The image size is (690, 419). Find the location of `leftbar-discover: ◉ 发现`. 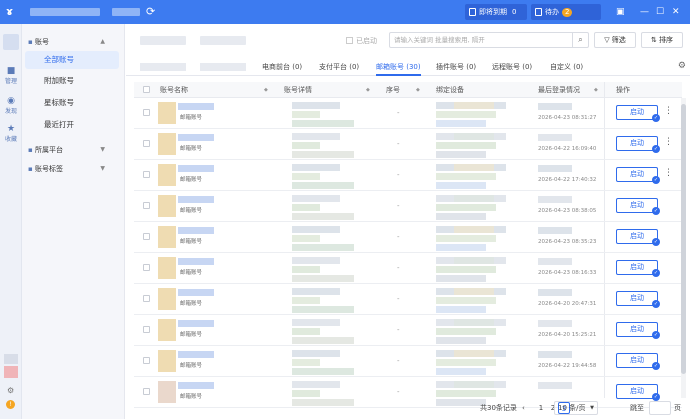

leftbar-discover: ◉ 发现 is located at coordinates (11, 105).